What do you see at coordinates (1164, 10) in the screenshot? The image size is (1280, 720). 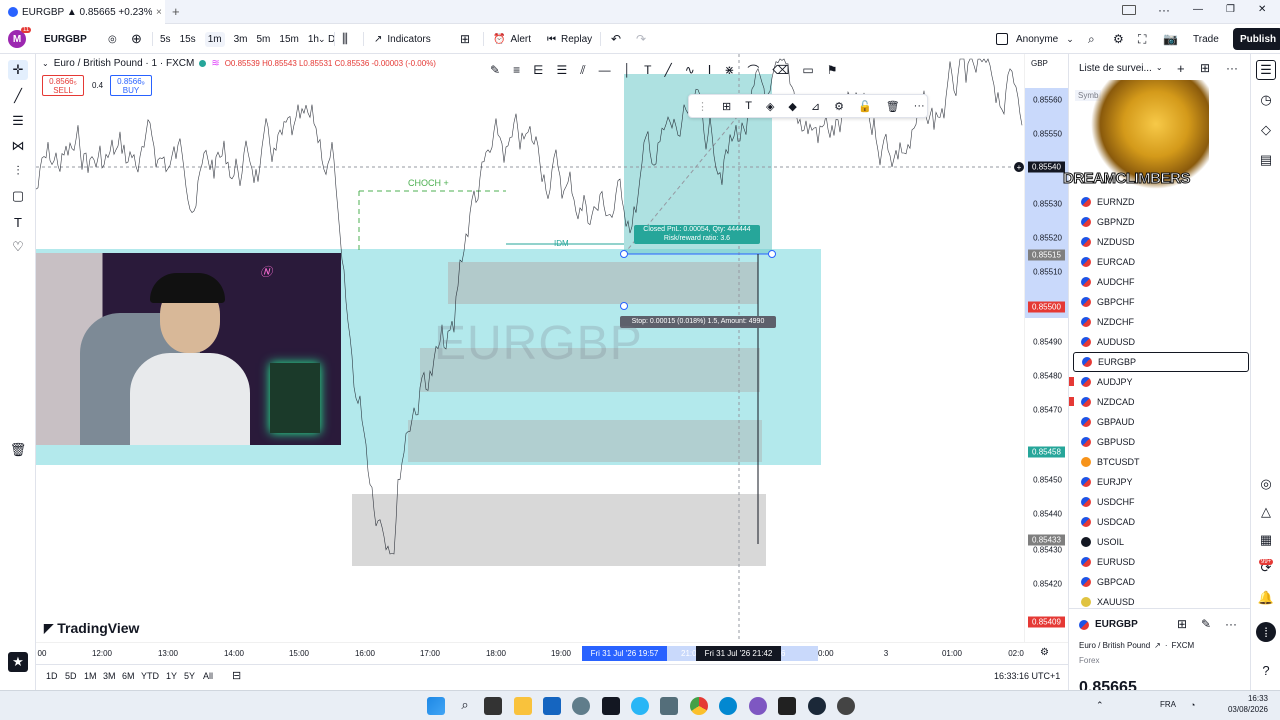 I see `more-icon: ···` at bounding box center [1164, 10].